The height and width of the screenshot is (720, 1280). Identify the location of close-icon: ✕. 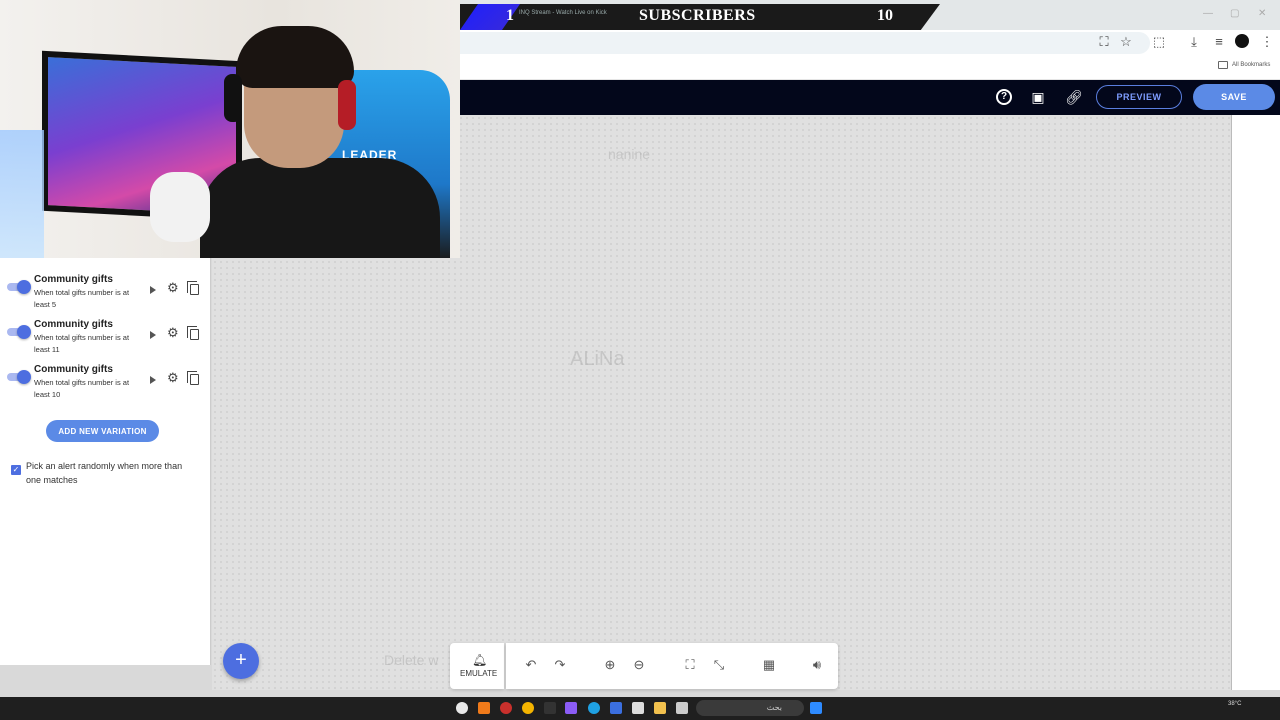
(1264, 13).